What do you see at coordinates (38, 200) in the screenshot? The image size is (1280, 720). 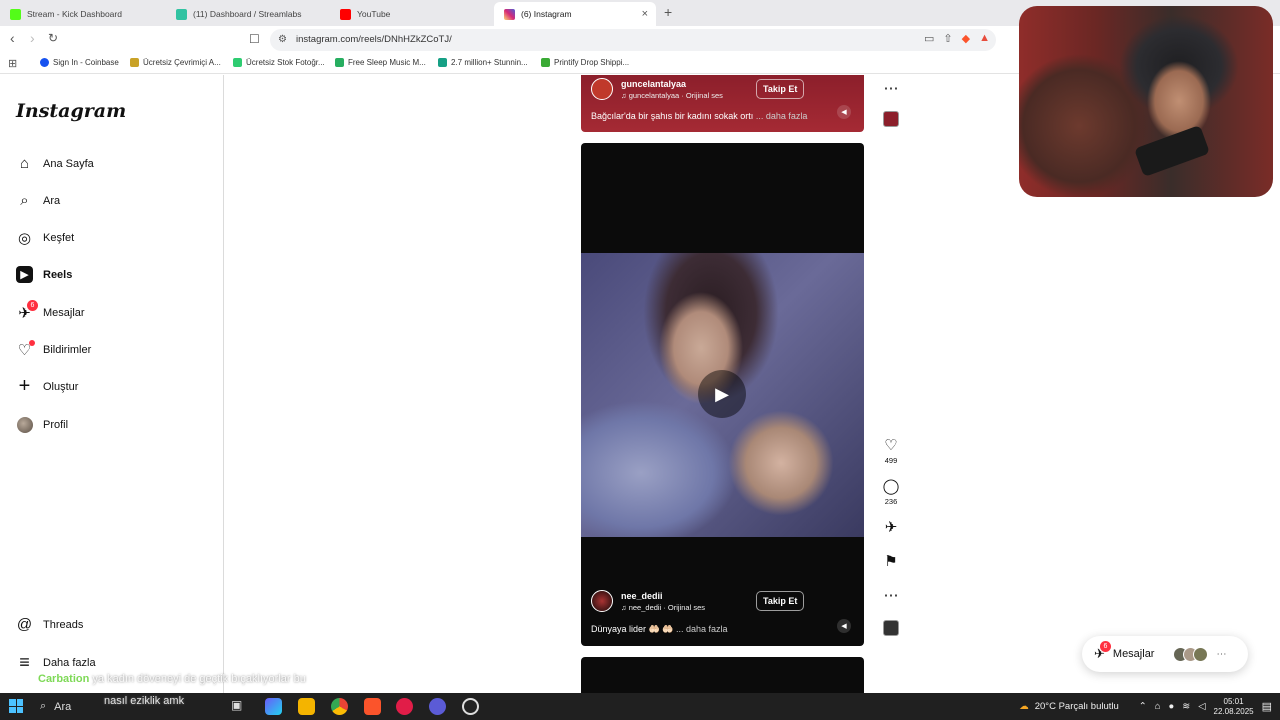 I see `sidebar-item-search: ⌕ Ara` at bounding box center [38, 200].